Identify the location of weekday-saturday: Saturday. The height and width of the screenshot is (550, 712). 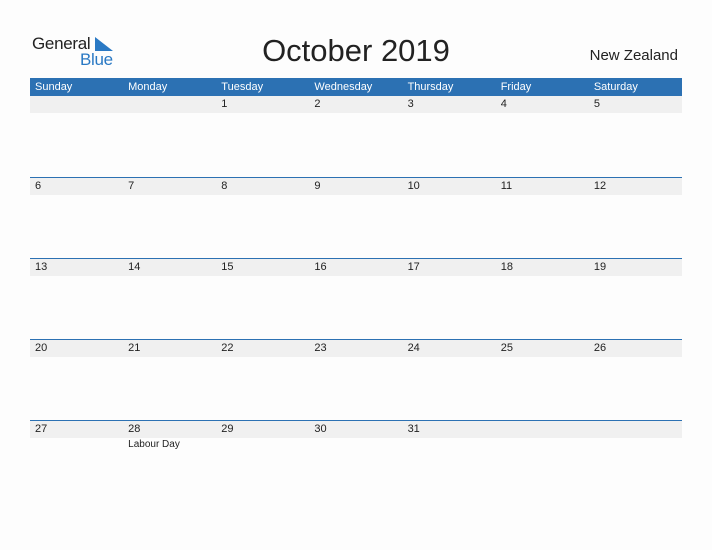
(615, 87).